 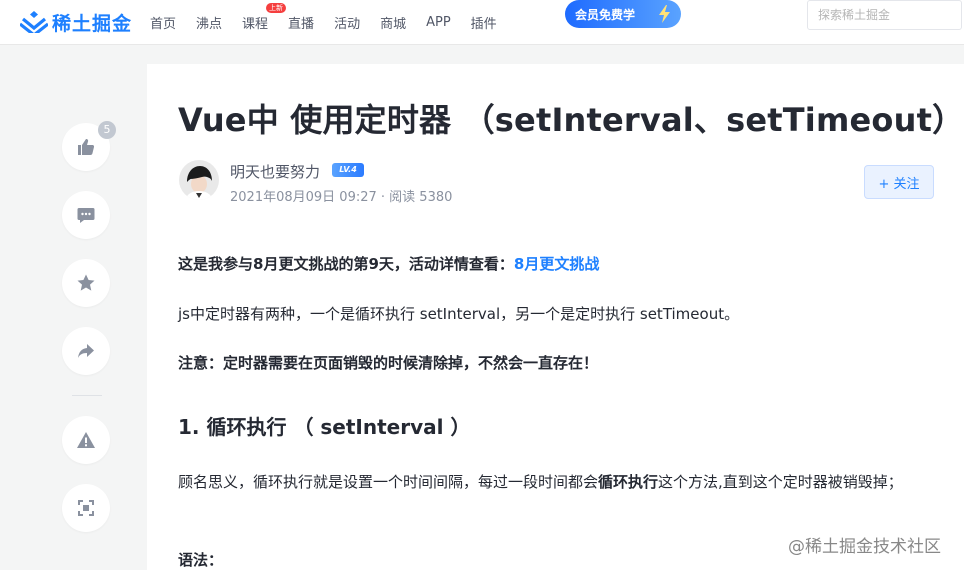 What do you see at coordinates (163, 22) in the screenshot?
I see `nav-home: 首页` at bounding box center [163, 22].